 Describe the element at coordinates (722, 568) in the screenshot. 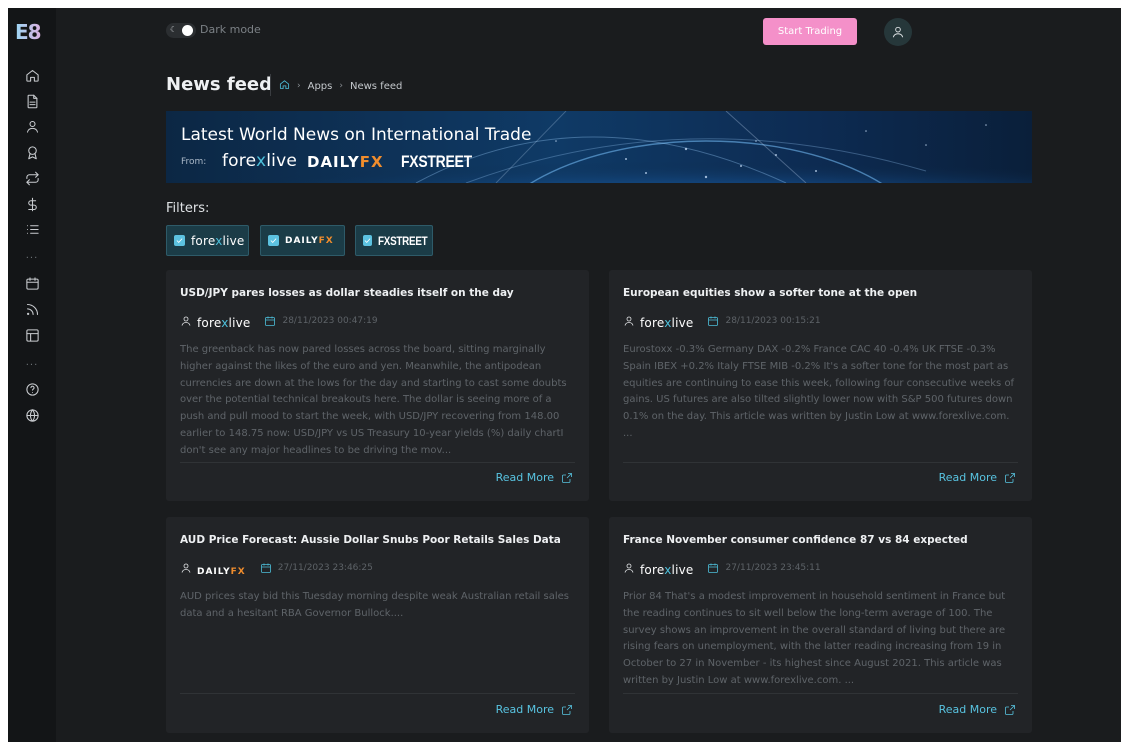

I see `news-meta: forexlive 27/11/2023 23:45:11` at that location.